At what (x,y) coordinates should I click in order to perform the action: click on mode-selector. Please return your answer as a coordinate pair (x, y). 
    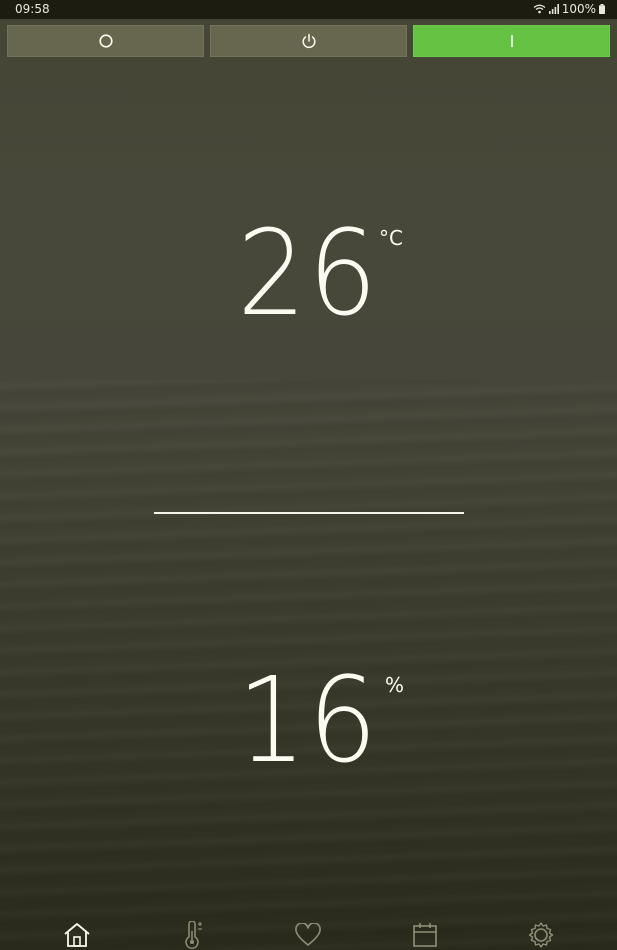
    Looking at the image, I should click on (308, 41).